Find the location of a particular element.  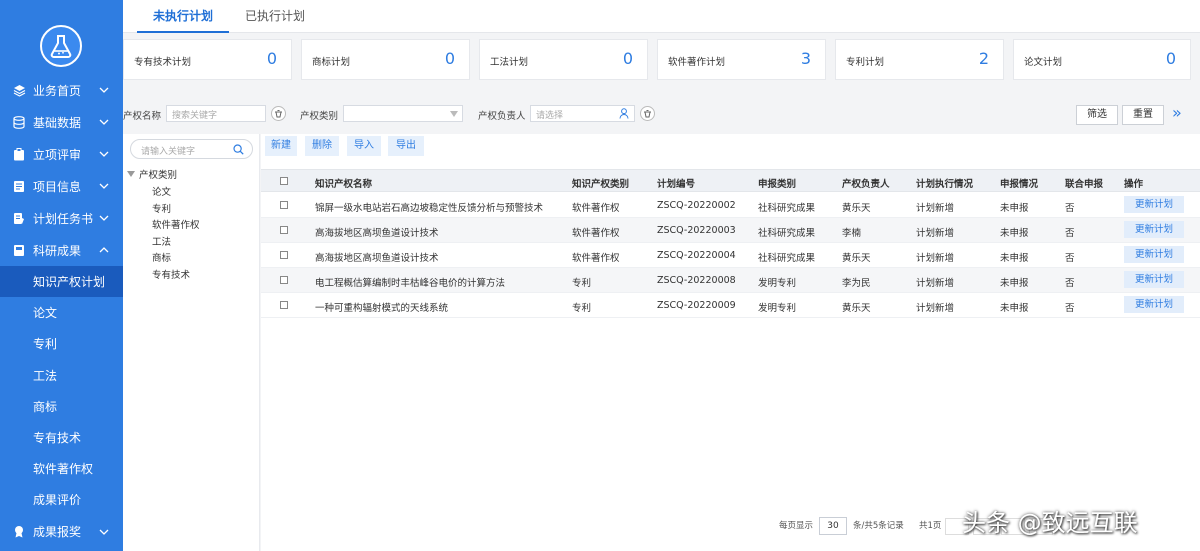

stat-card-method: 工法计划 0 is located at coordinates (563, 59).